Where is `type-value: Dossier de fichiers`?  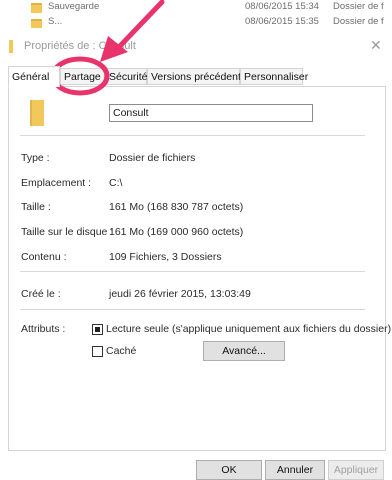
type-value: Dossier de fichiers is located at coordinates (152, 158).